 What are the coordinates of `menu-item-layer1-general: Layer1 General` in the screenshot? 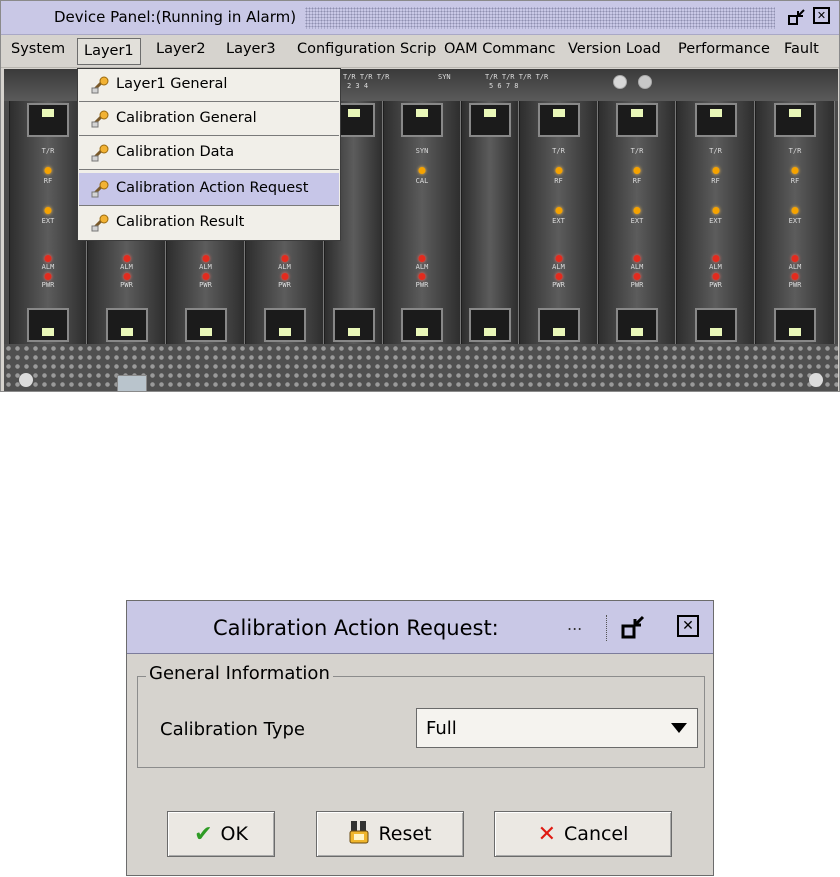 It's located at (209, 85).